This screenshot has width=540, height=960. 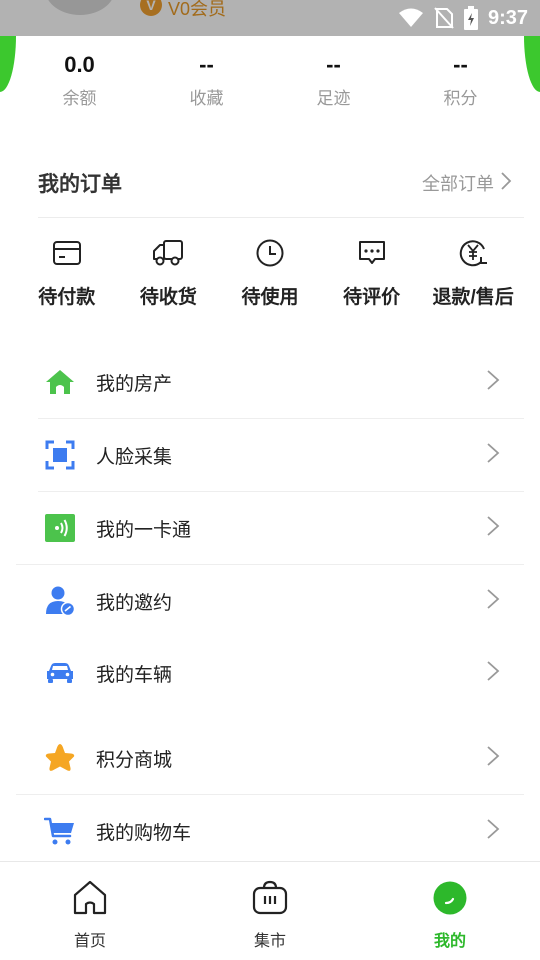 What do you see at coordinates (89, 941) in the screenshot?
I see `nav-label: 首页` at bounding box center [89, 941].